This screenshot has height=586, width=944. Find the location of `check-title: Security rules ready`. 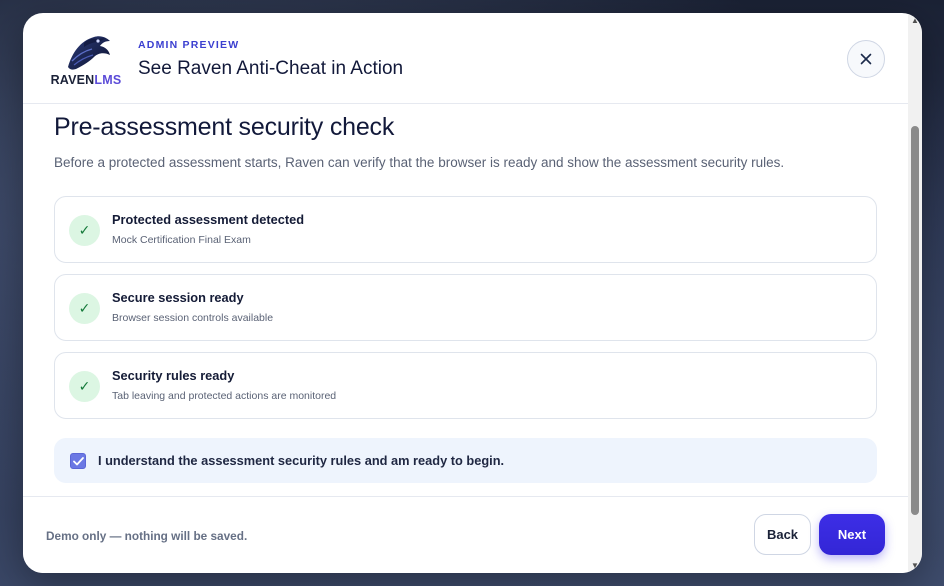

check-title: Security rules ready is located at coordinates (173, 375).